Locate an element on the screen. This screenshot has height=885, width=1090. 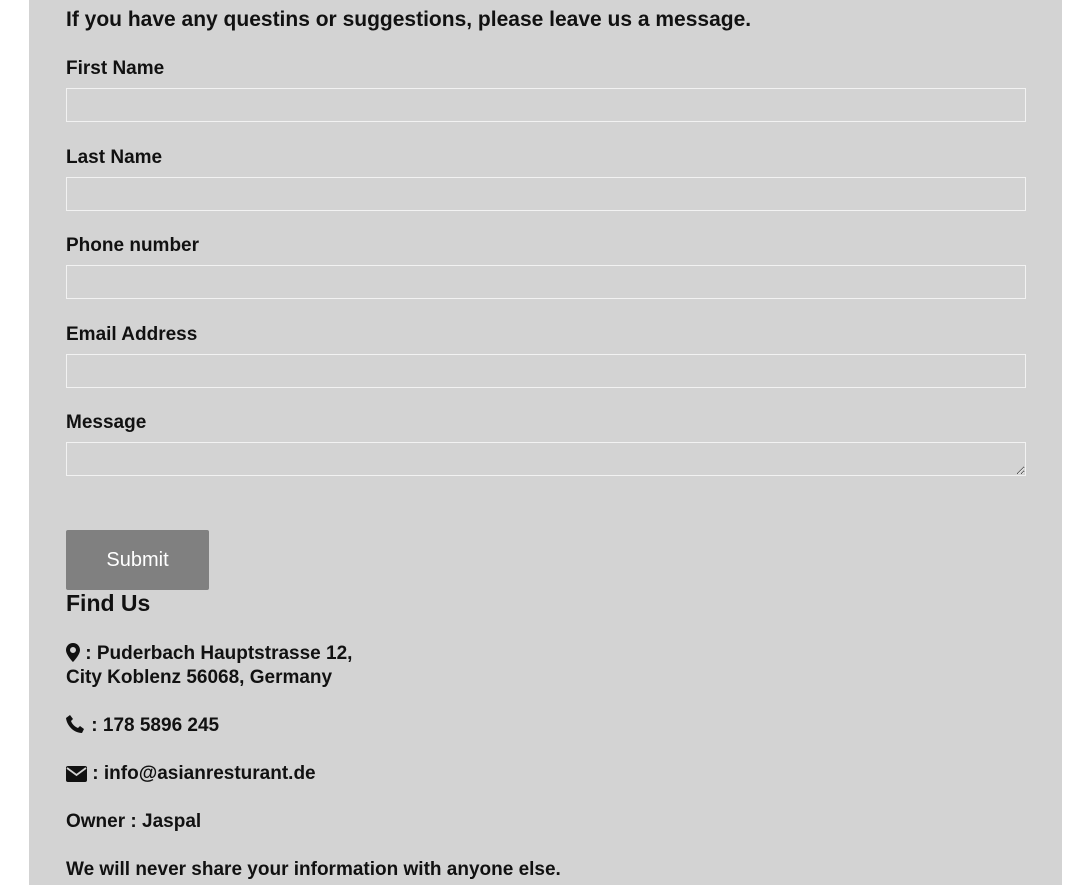
phone-number-label: Phone number is located at coordinates (133, 245).